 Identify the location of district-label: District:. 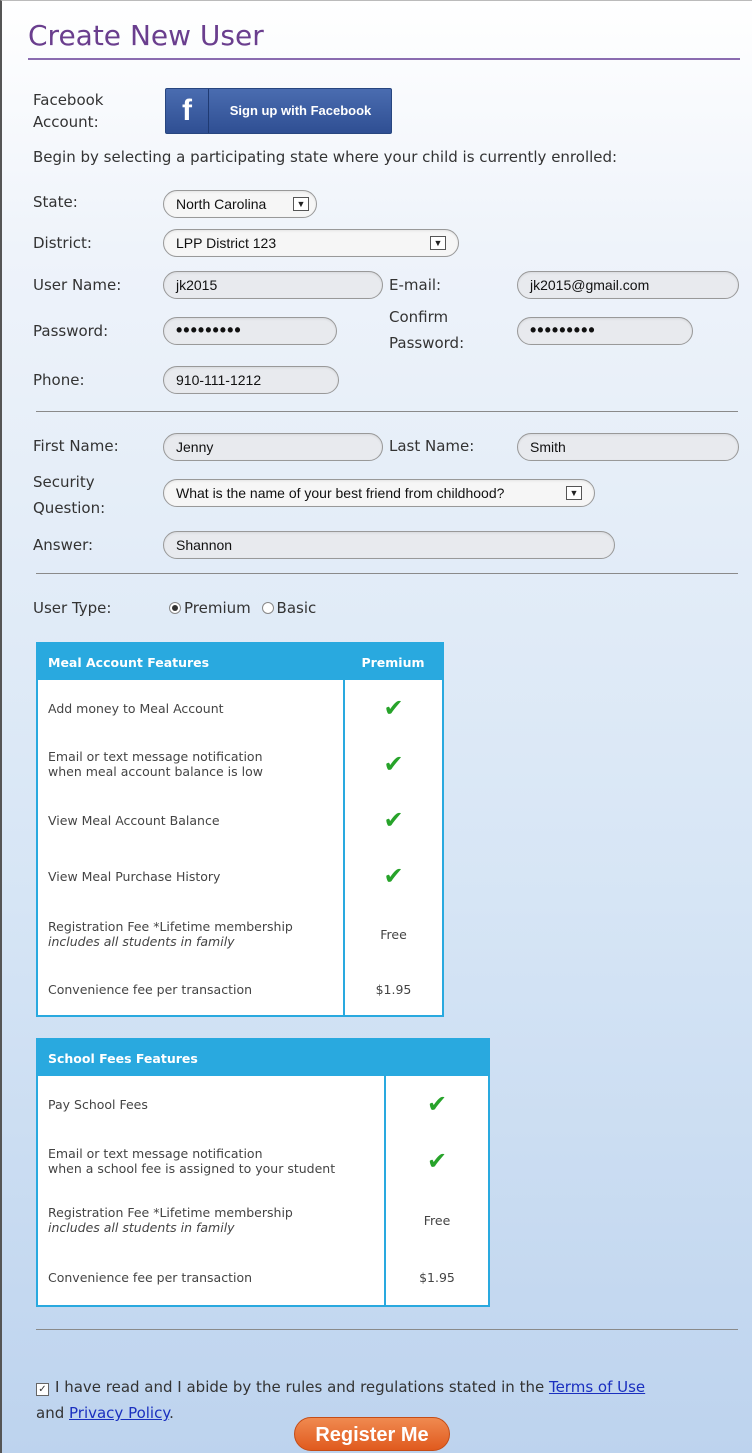
(62, 243).